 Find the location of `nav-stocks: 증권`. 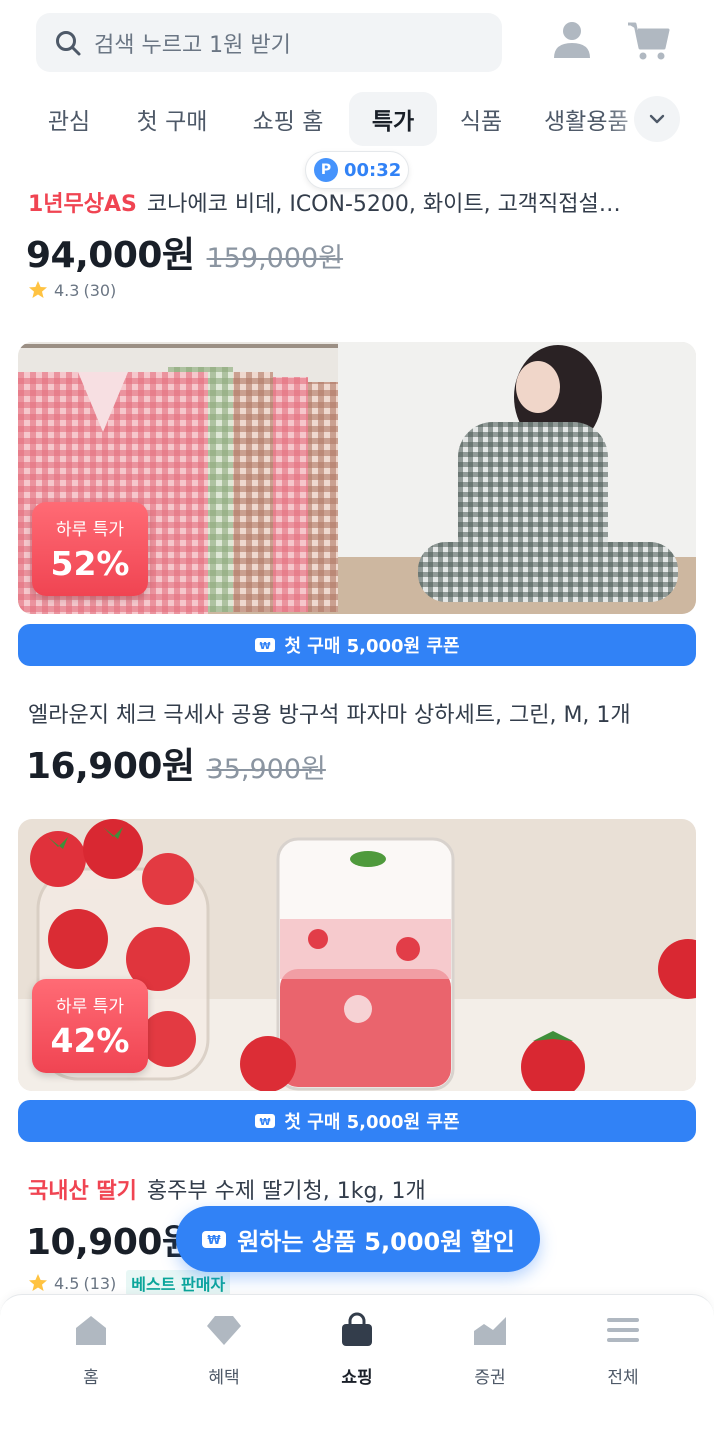

nav-stocks: 증권 is located at coordinates (490, 1345).